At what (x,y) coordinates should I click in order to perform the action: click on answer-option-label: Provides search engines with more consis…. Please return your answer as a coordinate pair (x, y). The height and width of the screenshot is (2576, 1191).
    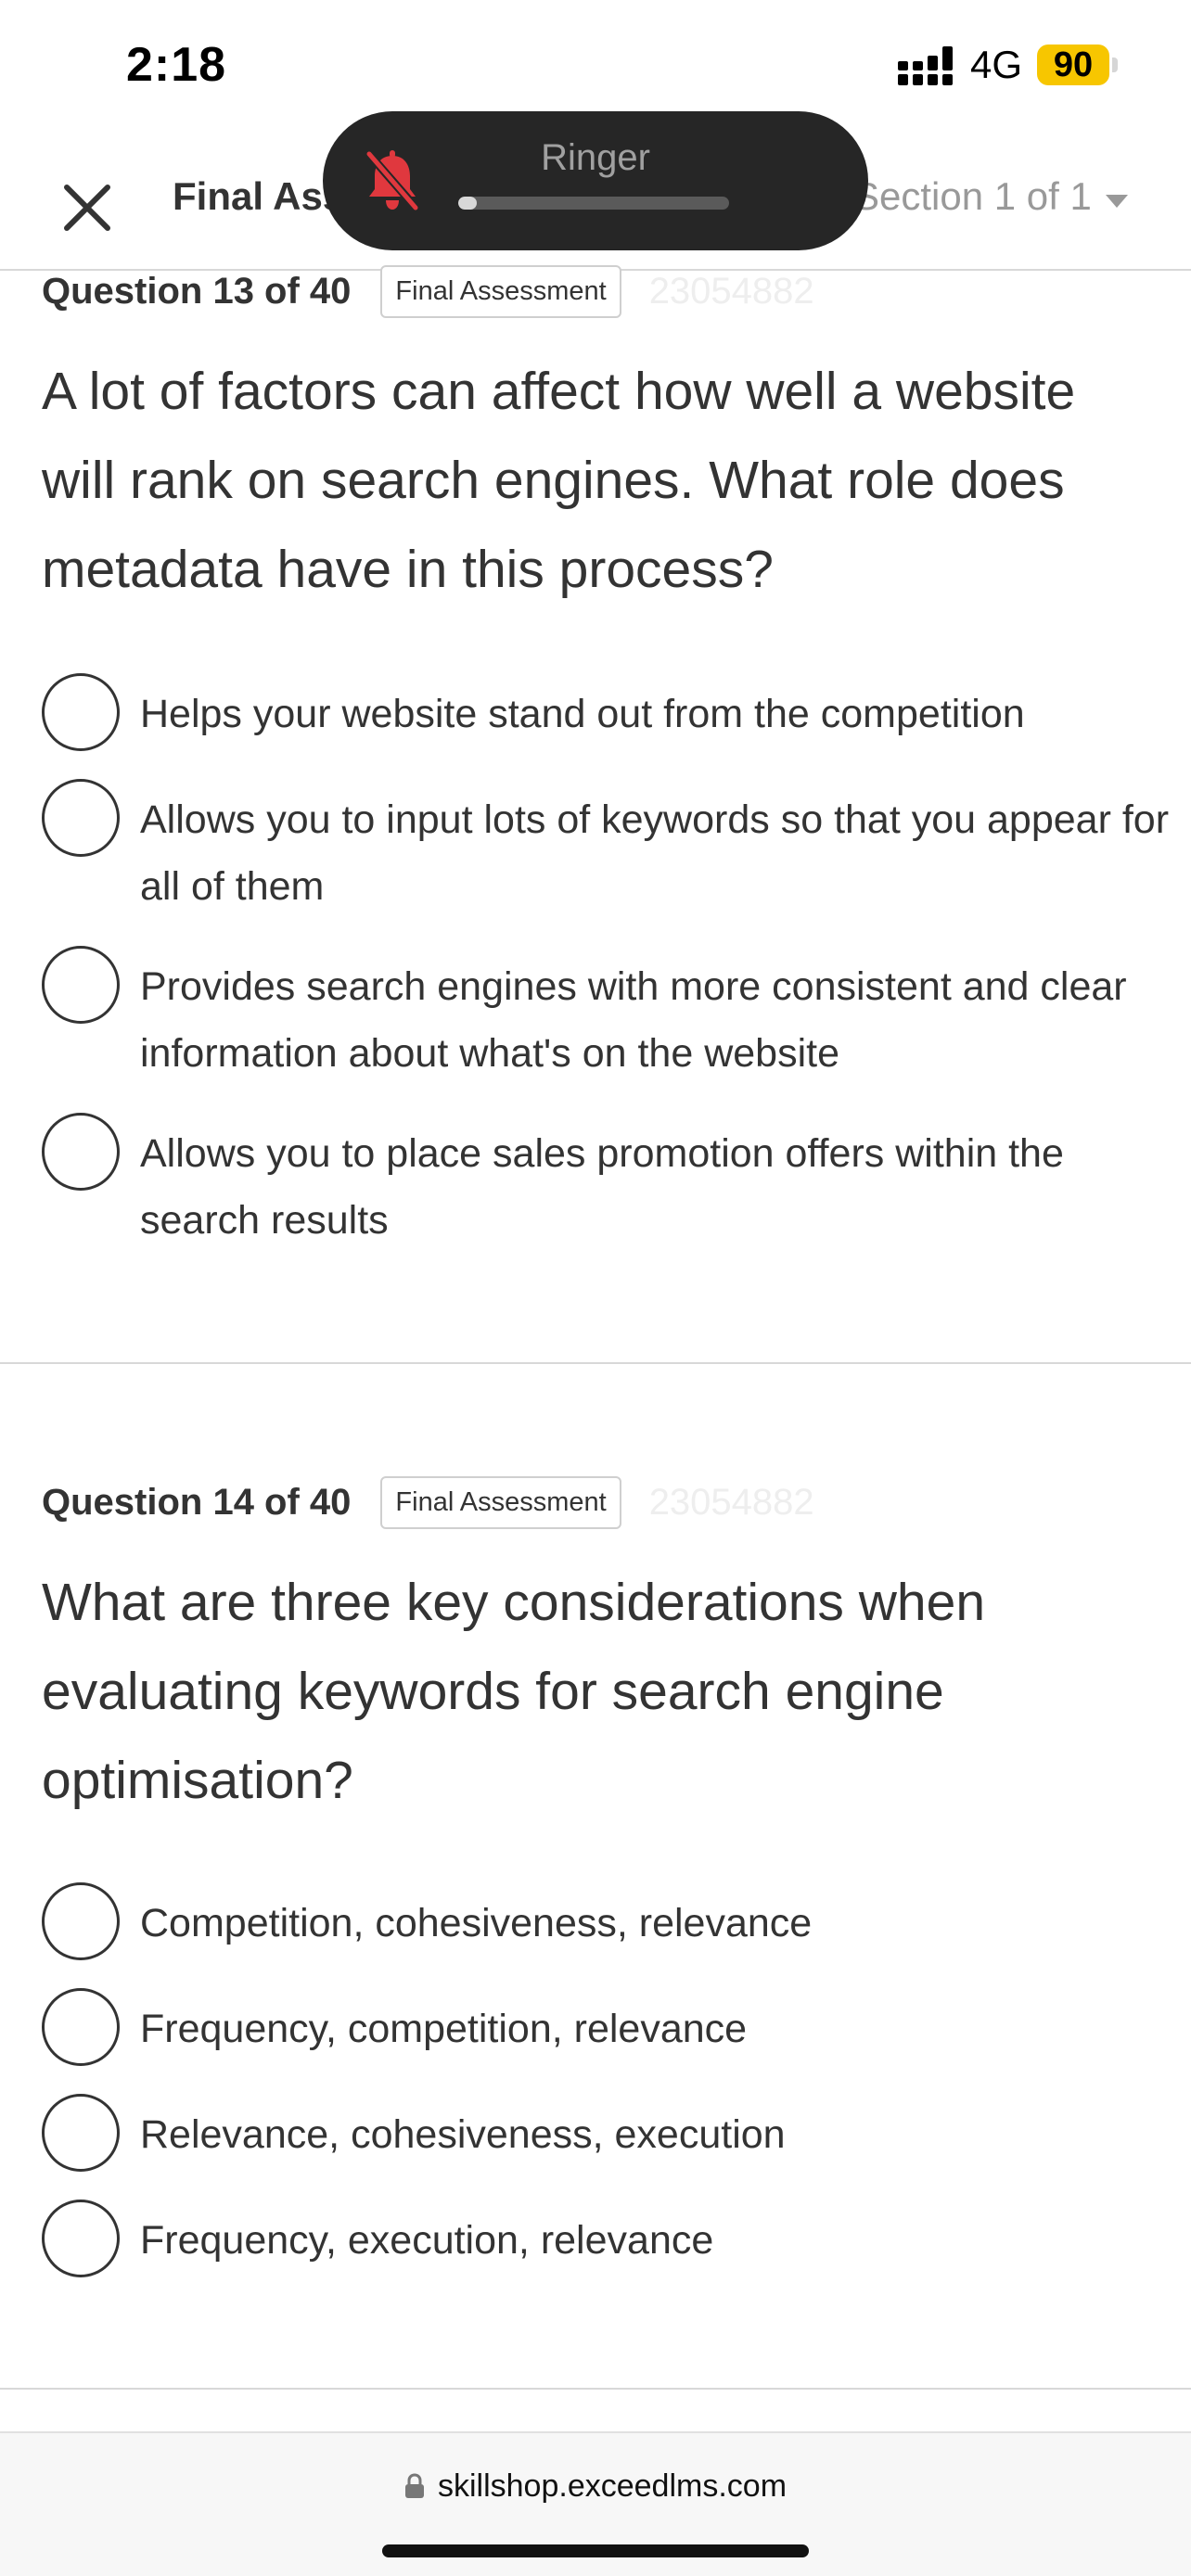
    Looking at the image, I should click on (655, 1020).